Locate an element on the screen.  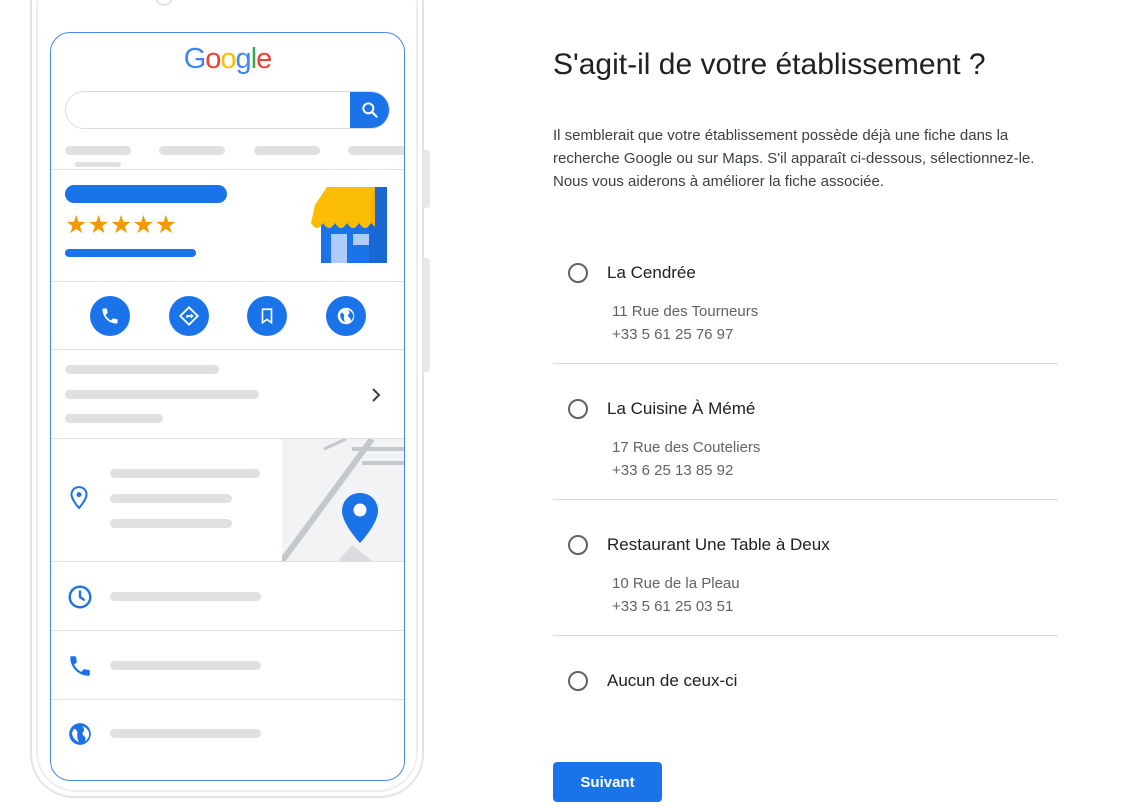
none-of-these-option: Aucun de ceux-ci is located at coordinates (805, 683).